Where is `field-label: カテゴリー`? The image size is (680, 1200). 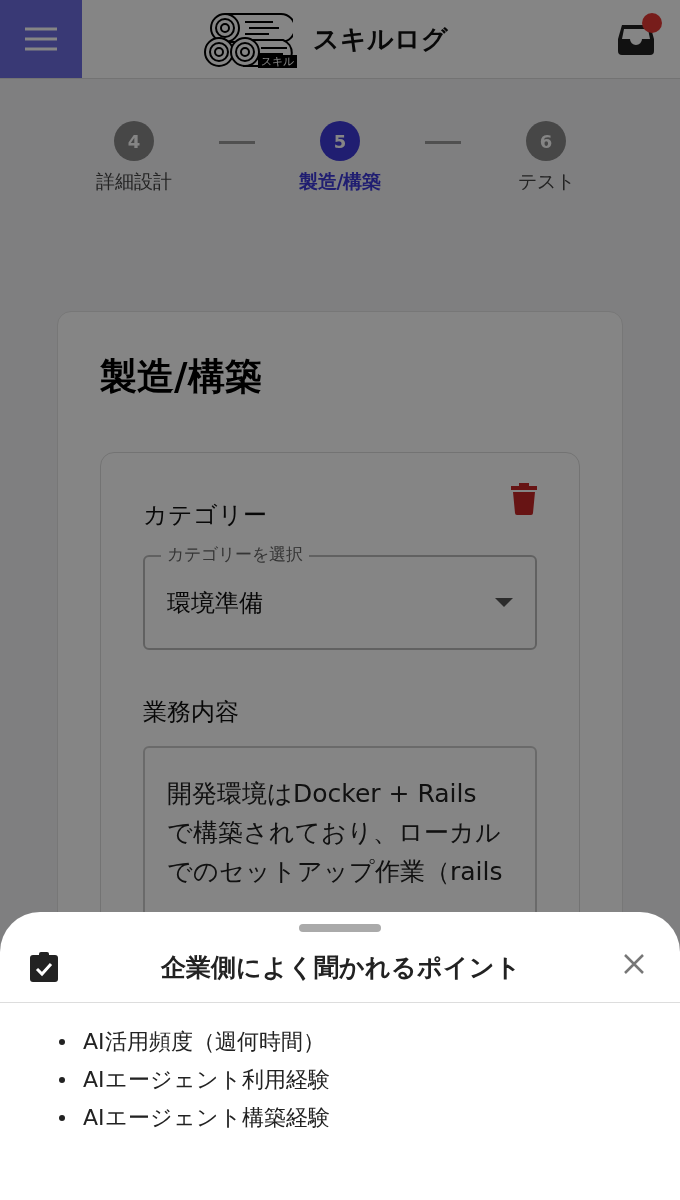
field-label: カテゴリー is located at coordinates (205, 515).